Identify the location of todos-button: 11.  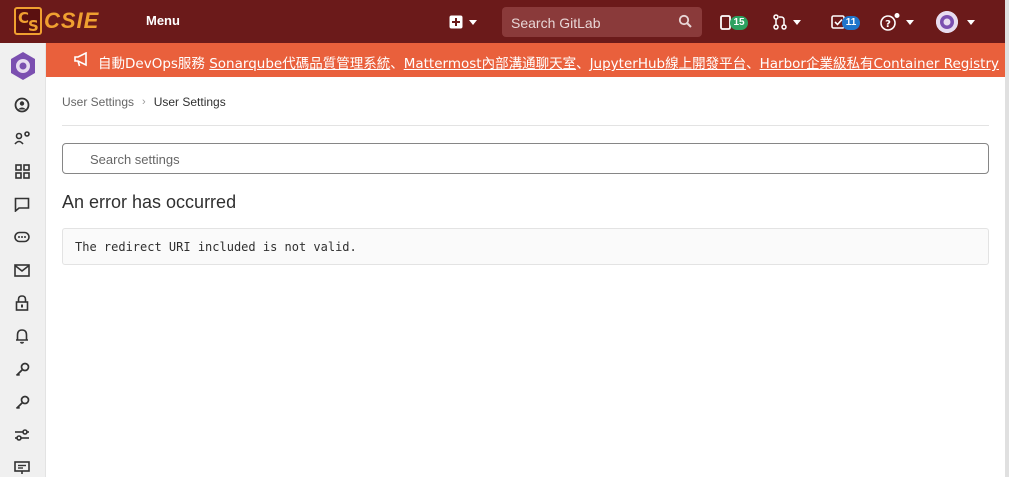
(845, 22).